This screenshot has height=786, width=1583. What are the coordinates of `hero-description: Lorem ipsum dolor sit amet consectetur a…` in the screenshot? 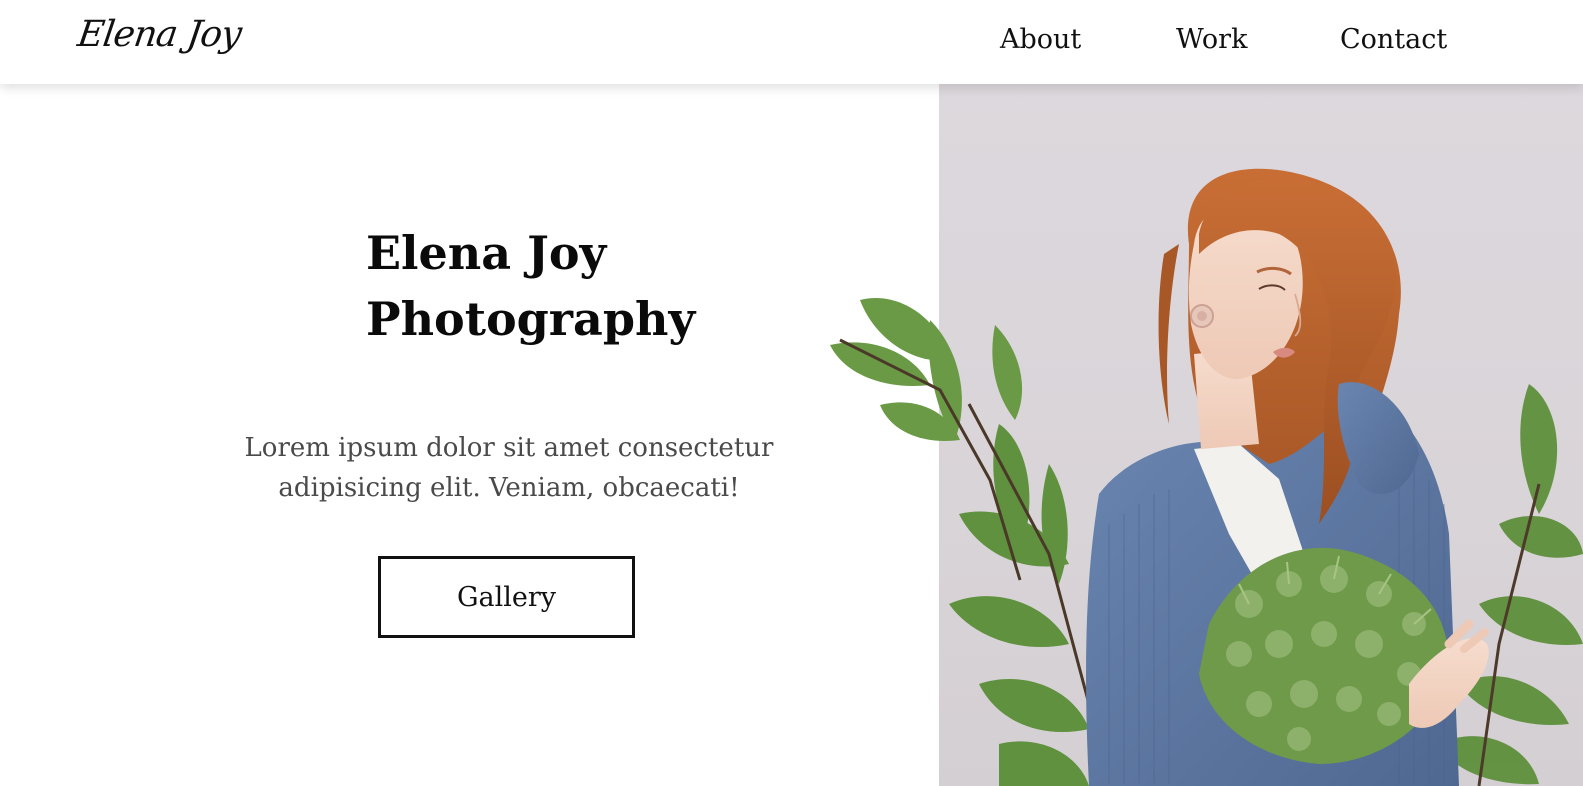 It's located at (509, 468).